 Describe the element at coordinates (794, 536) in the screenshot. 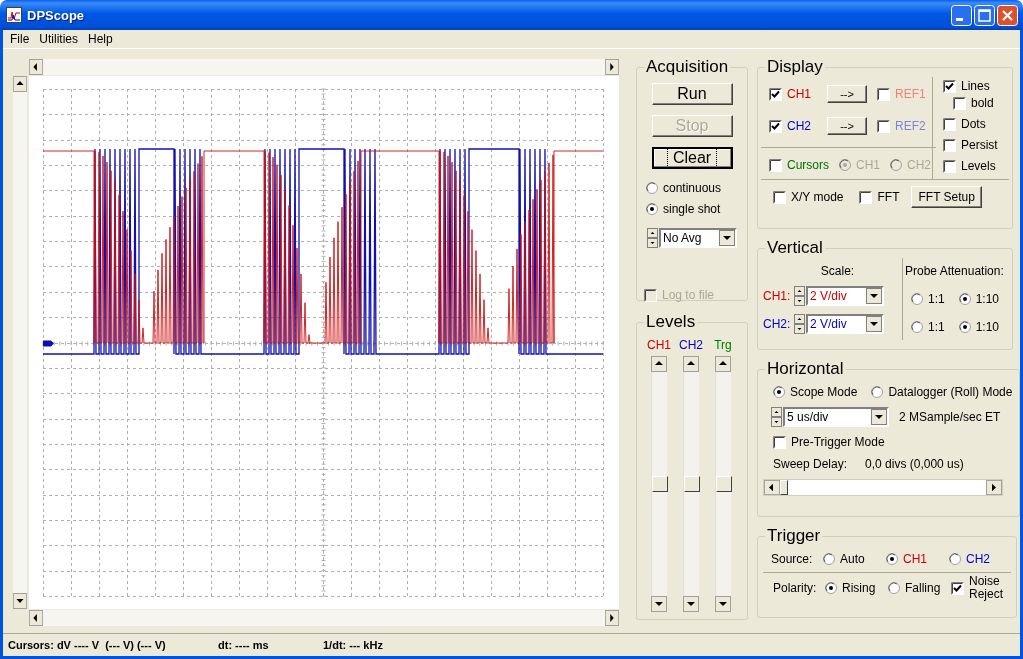

I see `group-title: Trigger` at that location.